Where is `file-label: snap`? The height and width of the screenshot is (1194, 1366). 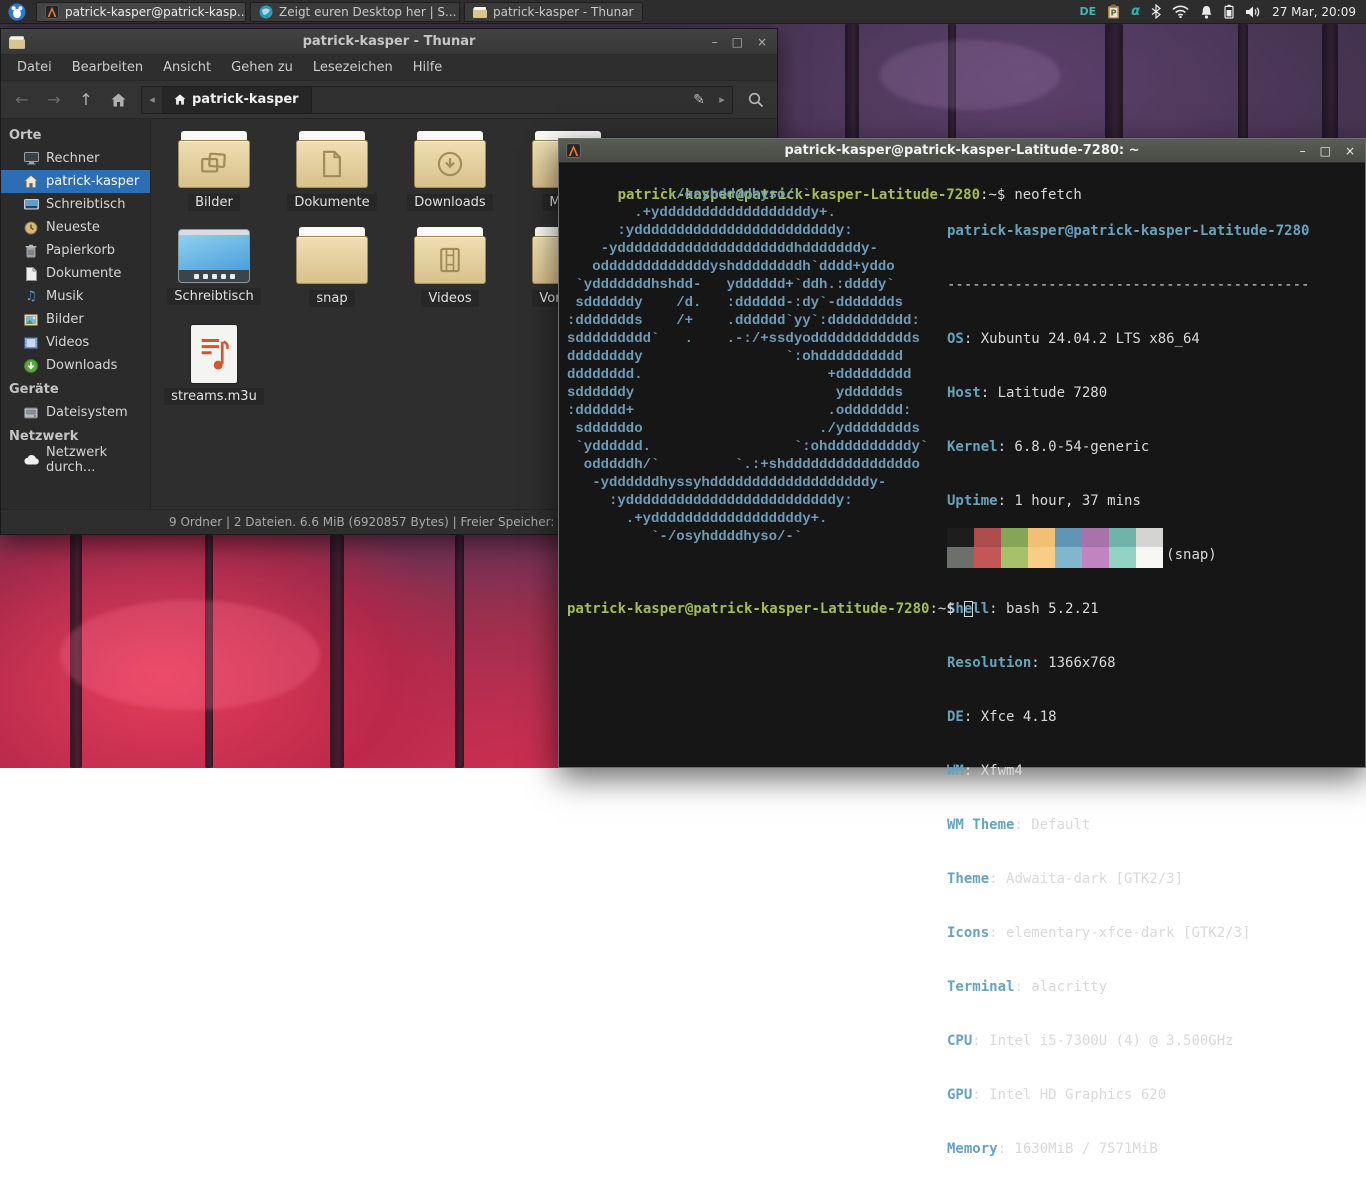
file-label: snap is located at coordinates (331, 298).